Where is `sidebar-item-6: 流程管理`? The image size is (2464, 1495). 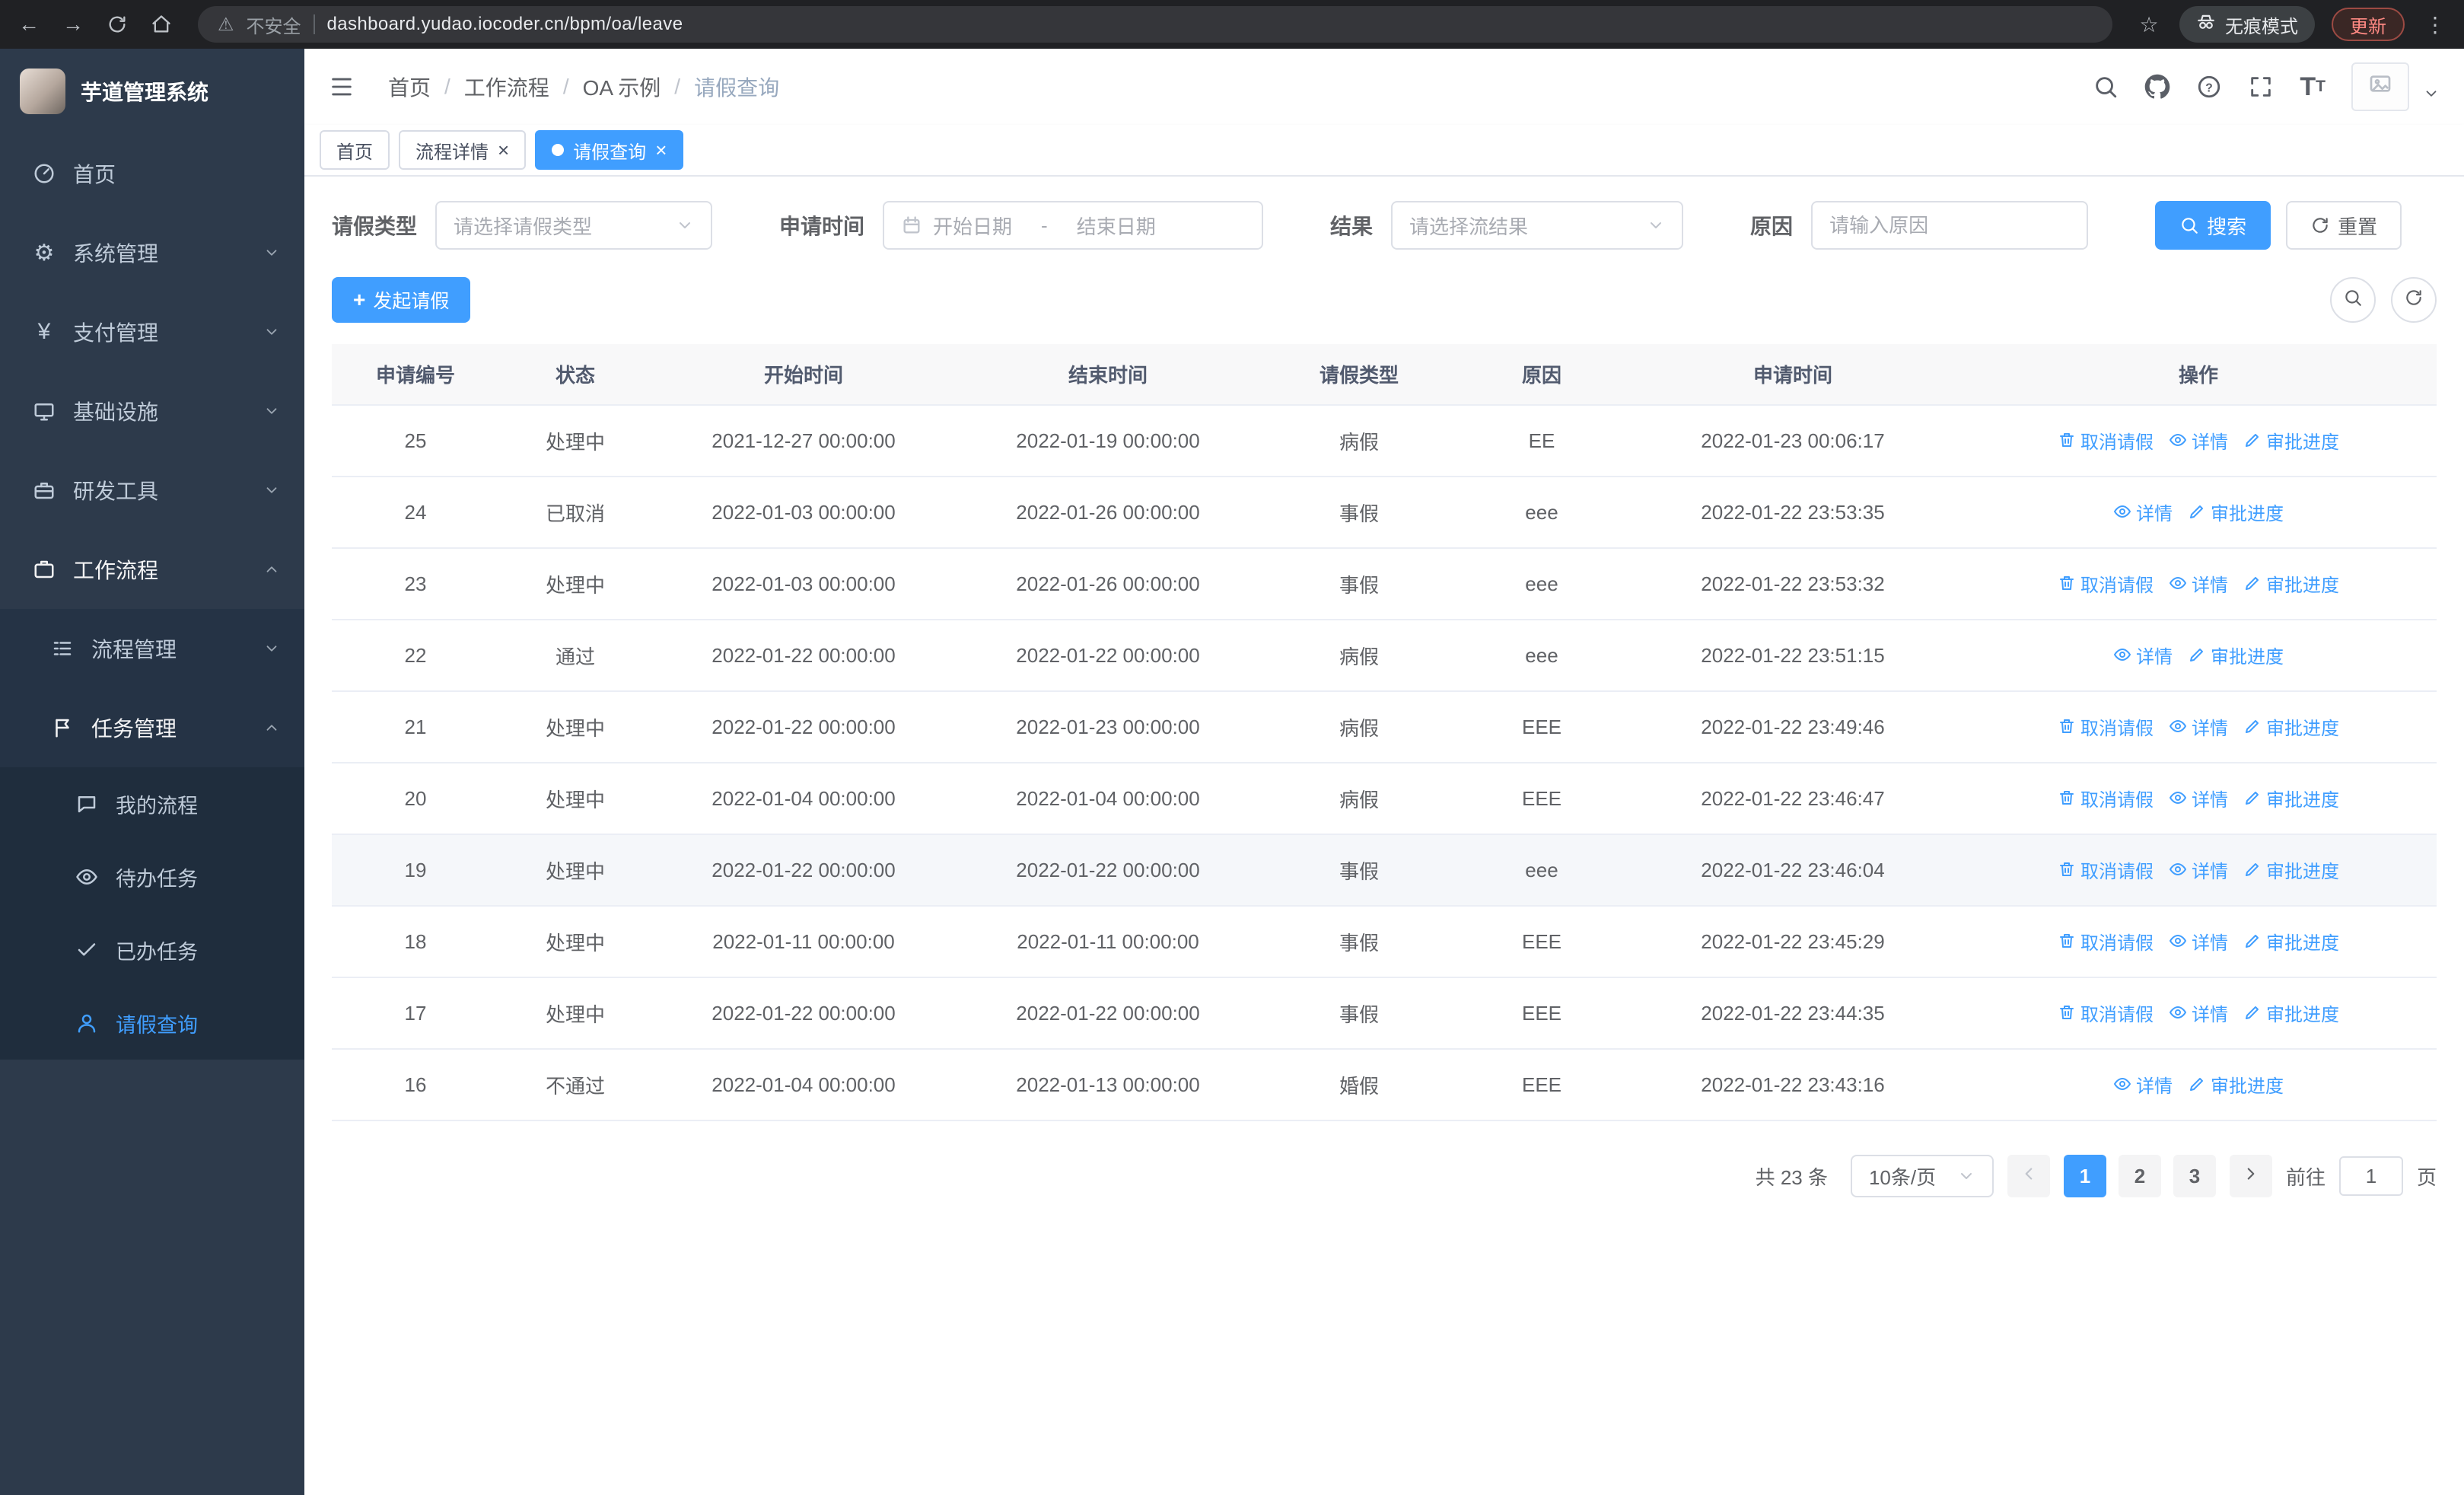 sidebar-item-6: 流程管理 is located at coordinates (152, 649).